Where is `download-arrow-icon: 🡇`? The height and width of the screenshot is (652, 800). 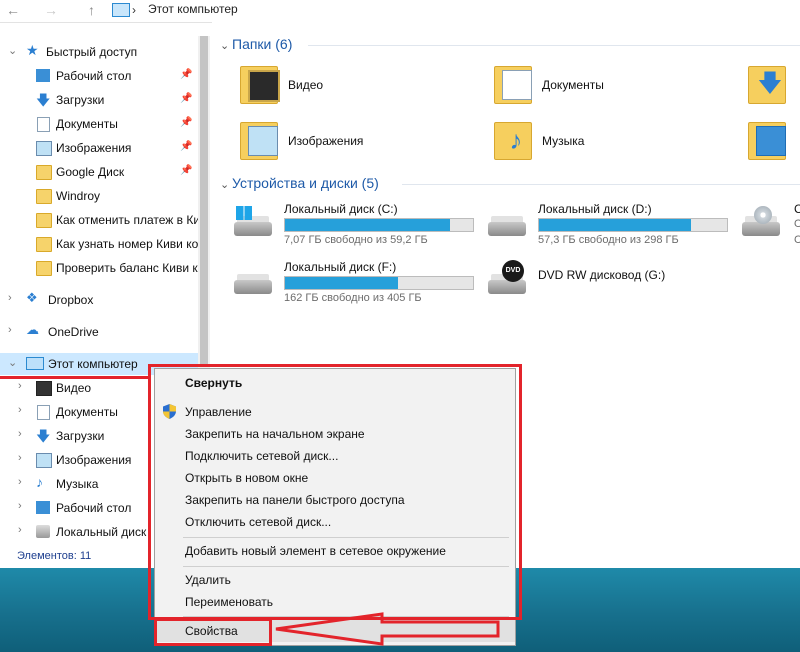 download-arrow-icon: 🡇 is located at coordinates (43, 100).